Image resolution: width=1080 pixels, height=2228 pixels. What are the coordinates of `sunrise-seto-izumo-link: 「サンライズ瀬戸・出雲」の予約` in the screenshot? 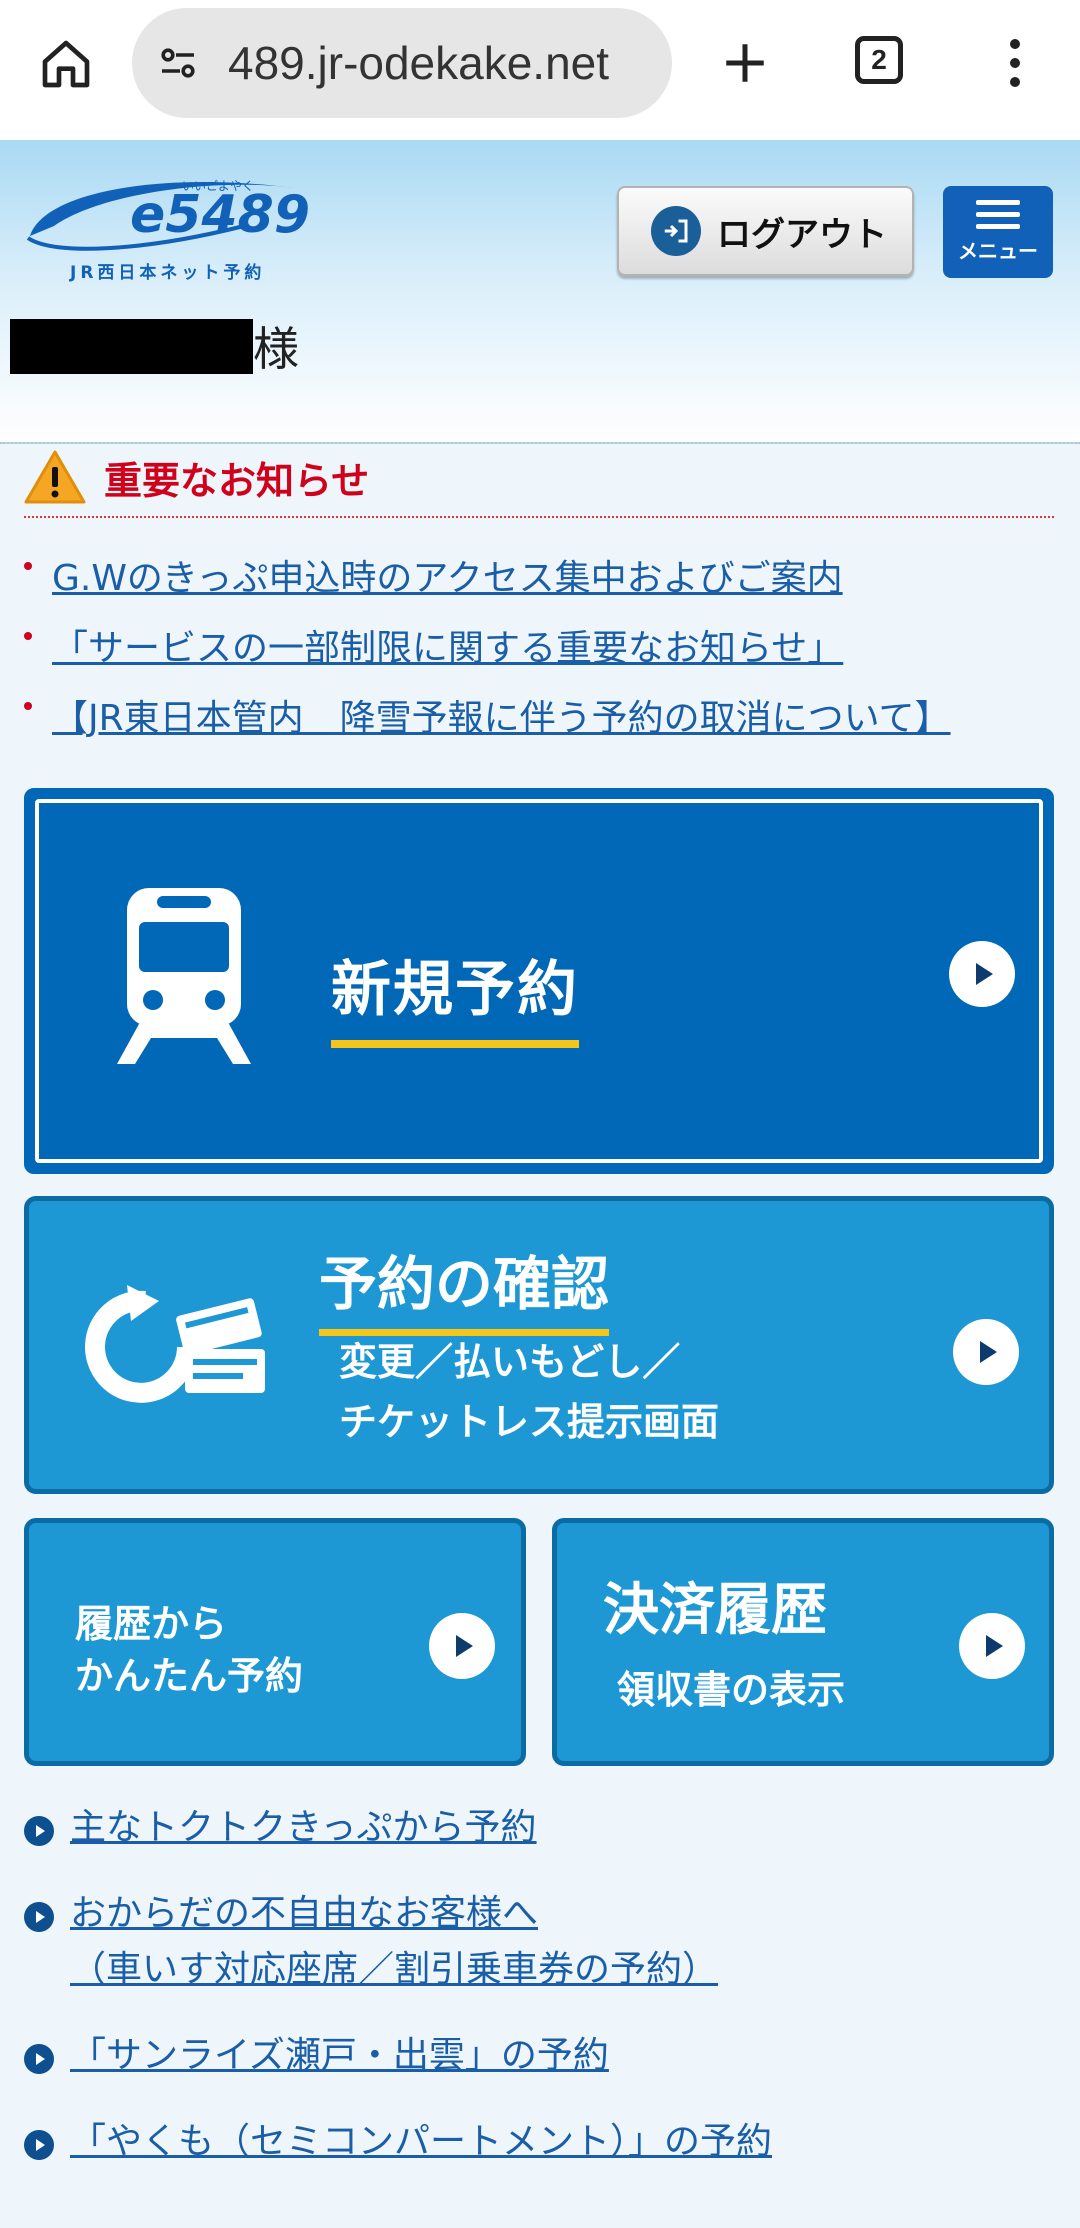 It's located at (339, 2055).